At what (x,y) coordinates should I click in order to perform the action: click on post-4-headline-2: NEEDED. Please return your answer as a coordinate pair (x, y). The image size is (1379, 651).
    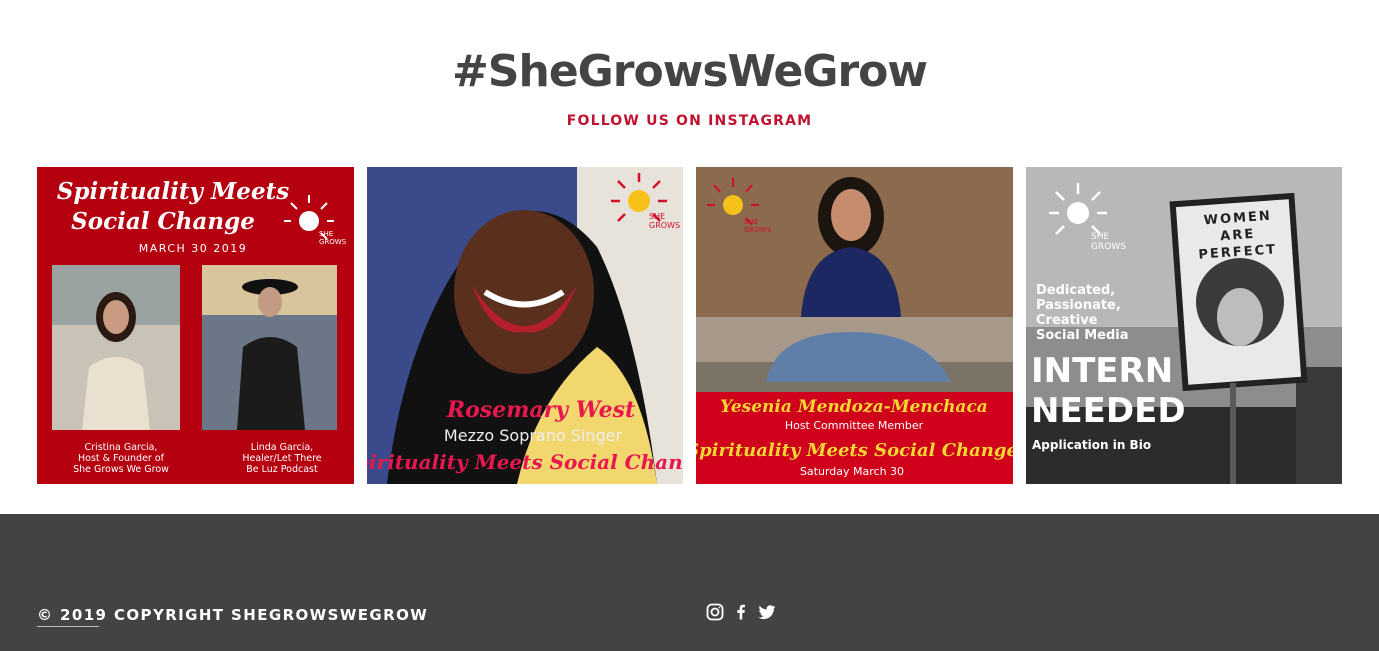
    Looking at the image, I should click on (1108, 411).